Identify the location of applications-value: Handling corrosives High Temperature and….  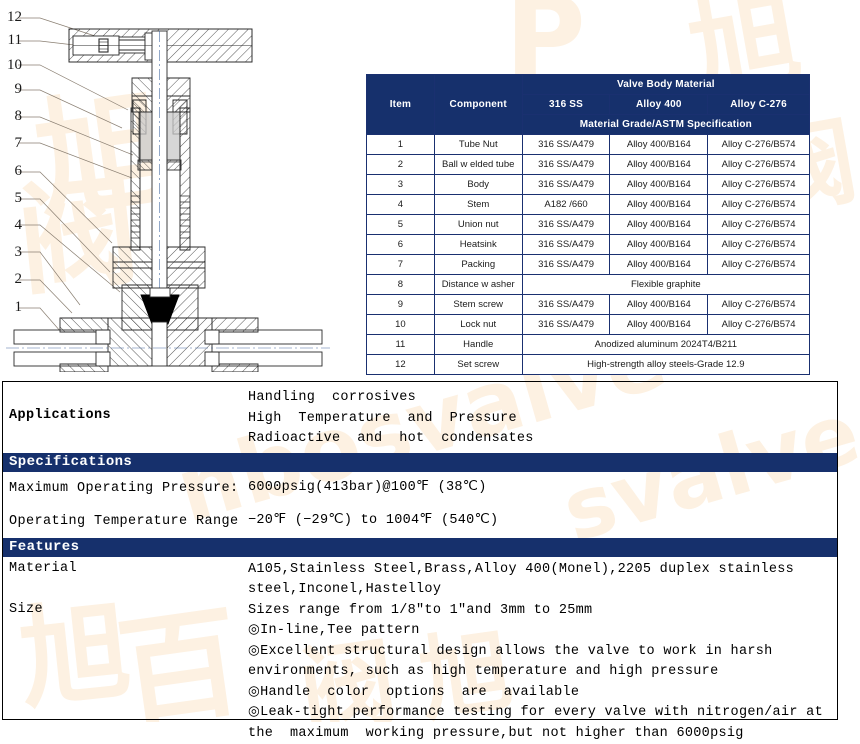
(542, 419).